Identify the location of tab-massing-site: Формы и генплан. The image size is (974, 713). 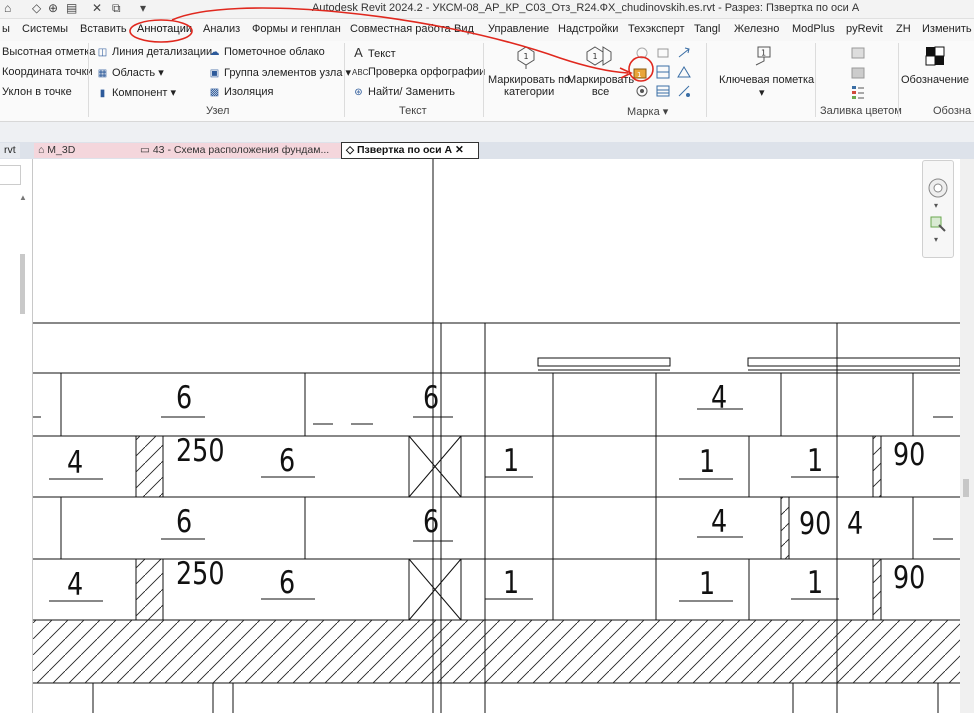
(296, 29).